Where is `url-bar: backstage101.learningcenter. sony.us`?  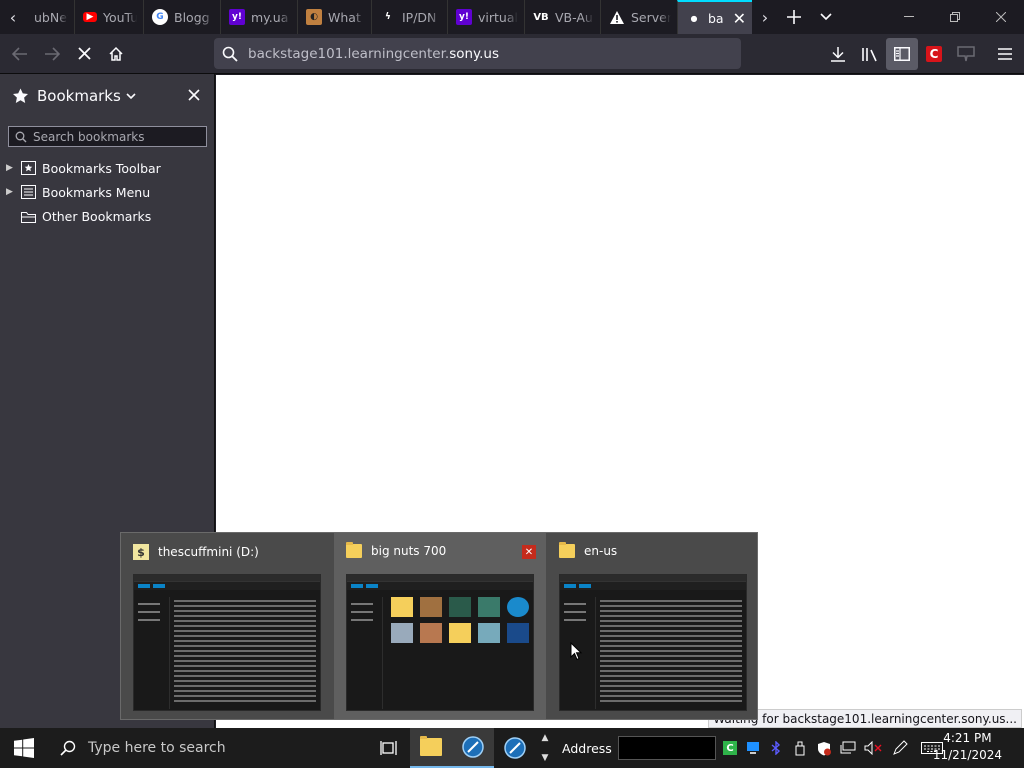 url-bar: backstage101.learningcenter. sony.us is located at coordinates (477, 53).